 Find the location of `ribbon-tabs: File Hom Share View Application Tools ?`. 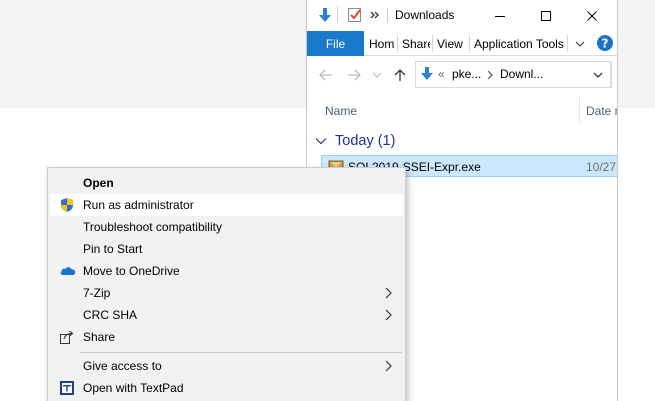

ribbon-tabs: File Hom Share View Application Tools ? is located at coordinates (462, 43).